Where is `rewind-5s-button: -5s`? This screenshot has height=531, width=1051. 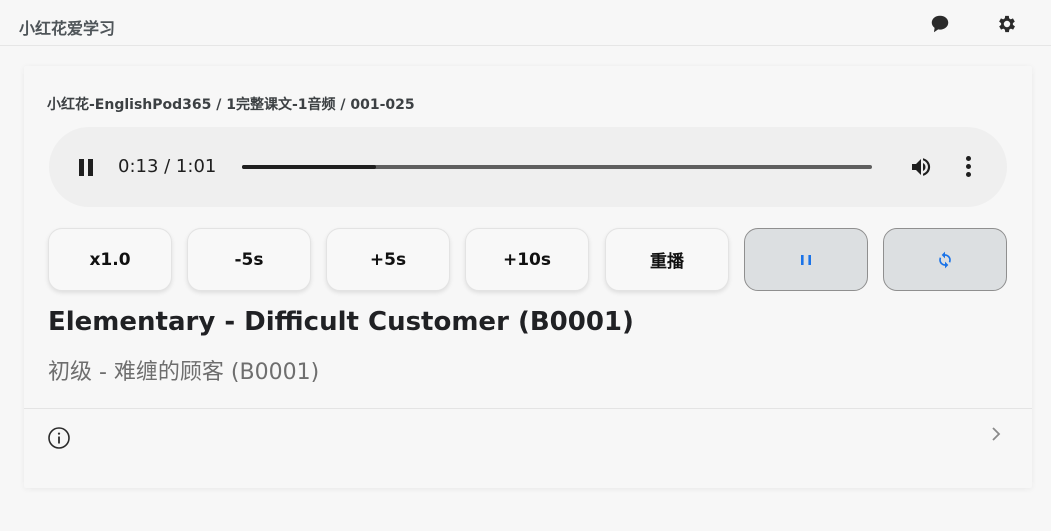 rewind-5s-button: -5s is located at coordinates (249, 259).